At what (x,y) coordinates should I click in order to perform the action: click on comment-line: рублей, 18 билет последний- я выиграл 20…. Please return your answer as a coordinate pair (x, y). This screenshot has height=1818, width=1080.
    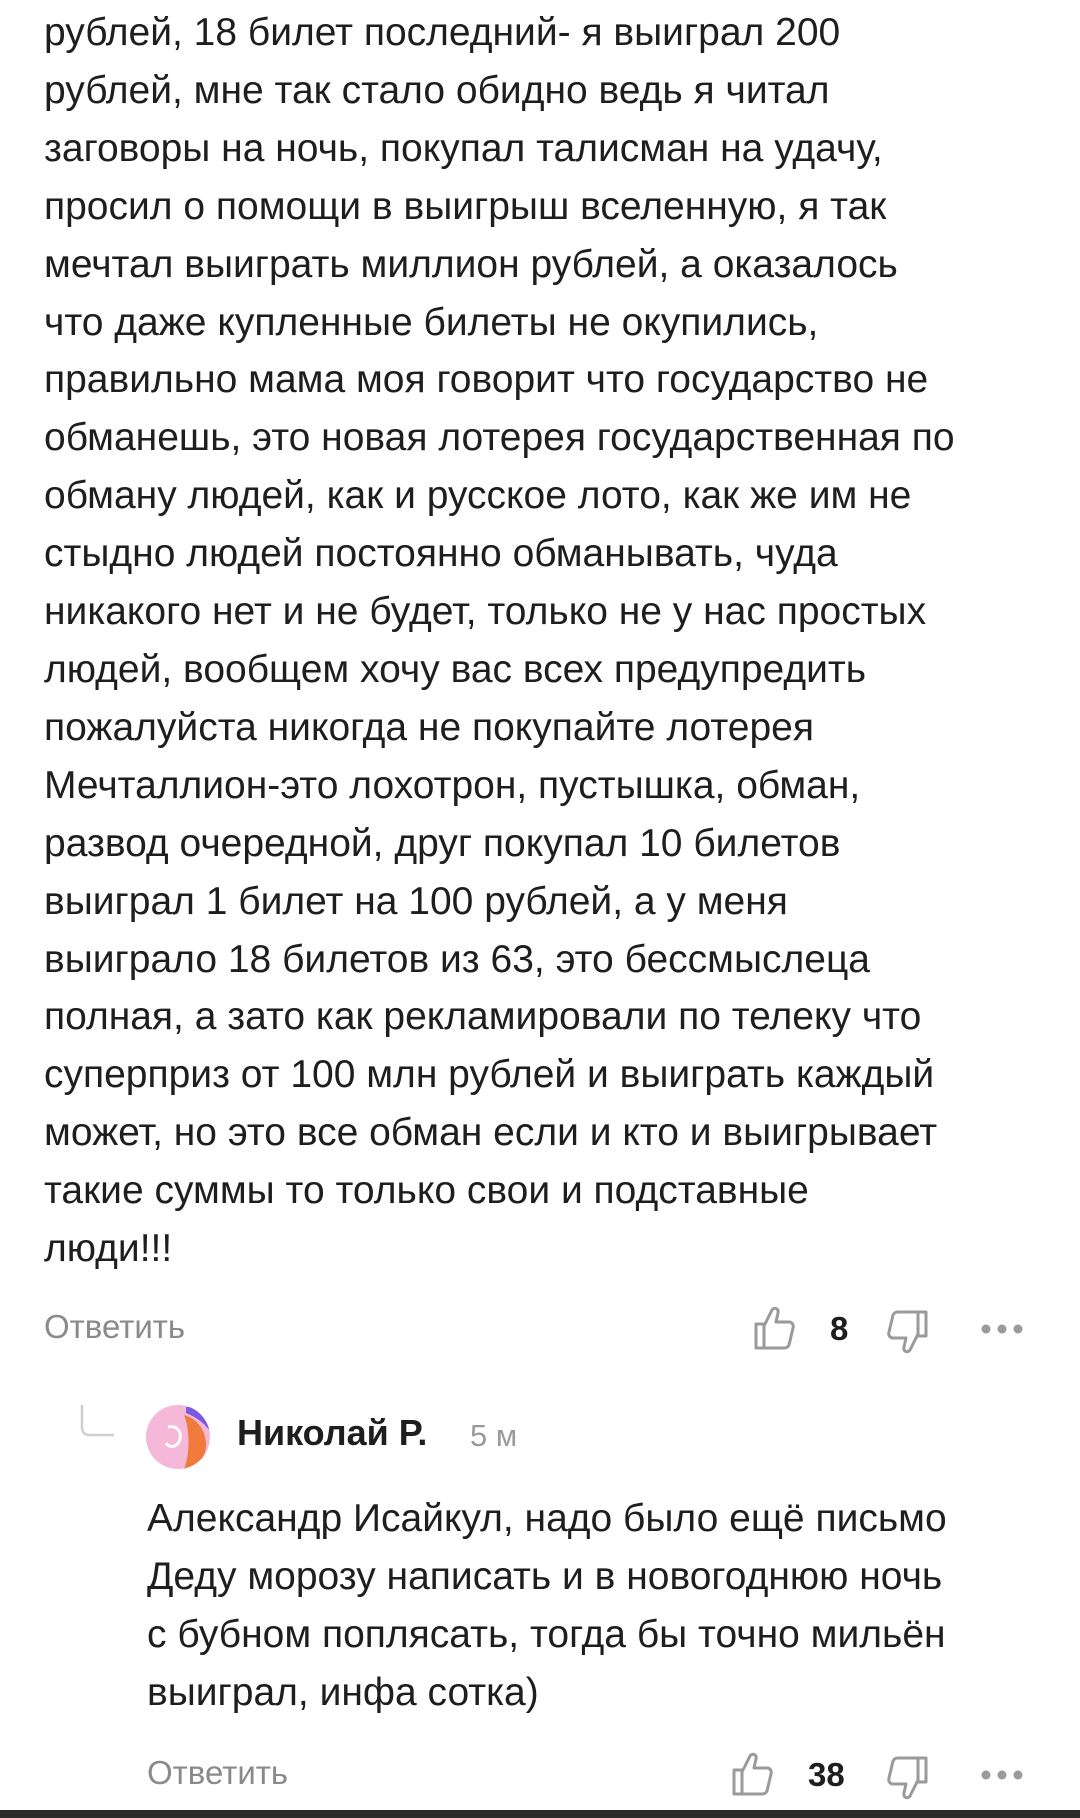
    Looking at the image, I should click on (442, 32).